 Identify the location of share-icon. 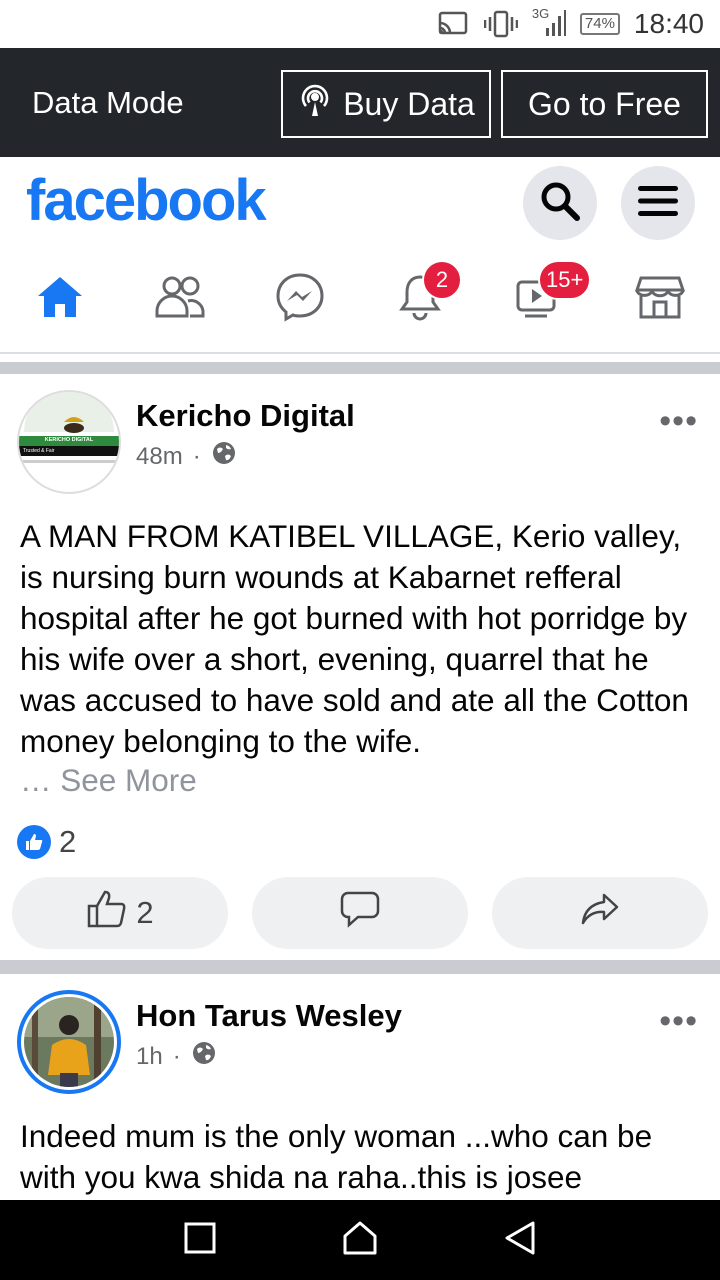
(600, 913).